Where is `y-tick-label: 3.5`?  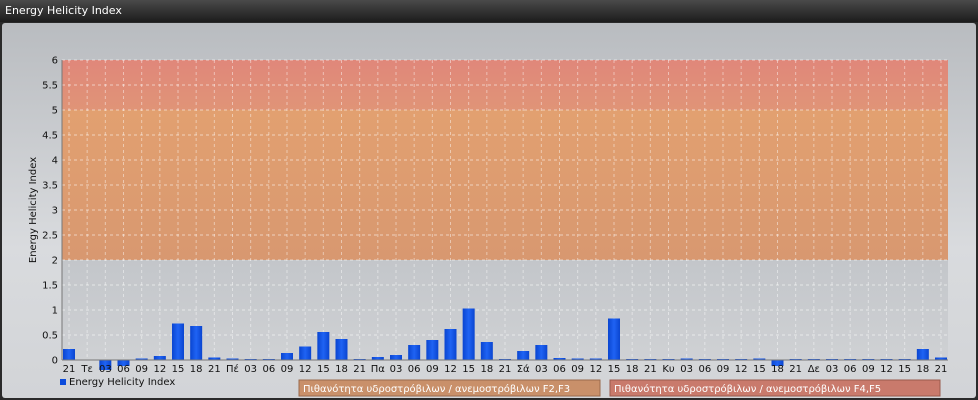 y-tick-label: 3.5 is located at coordinates (50, 186).